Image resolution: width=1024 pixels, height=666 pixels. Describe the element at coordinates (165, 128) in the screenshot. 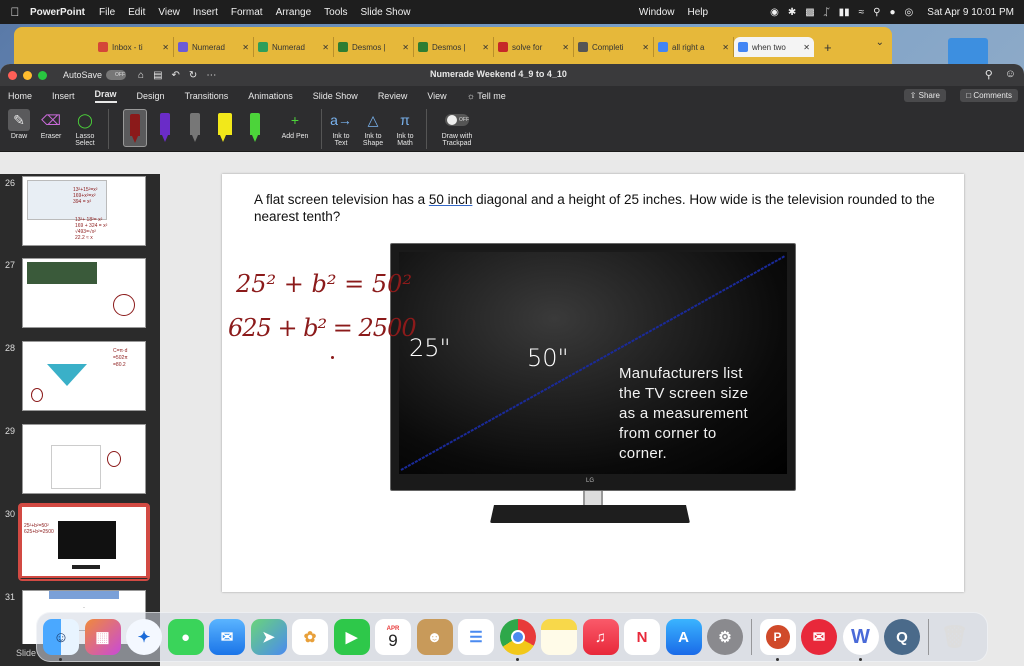

I see `pen-purple` at that location.